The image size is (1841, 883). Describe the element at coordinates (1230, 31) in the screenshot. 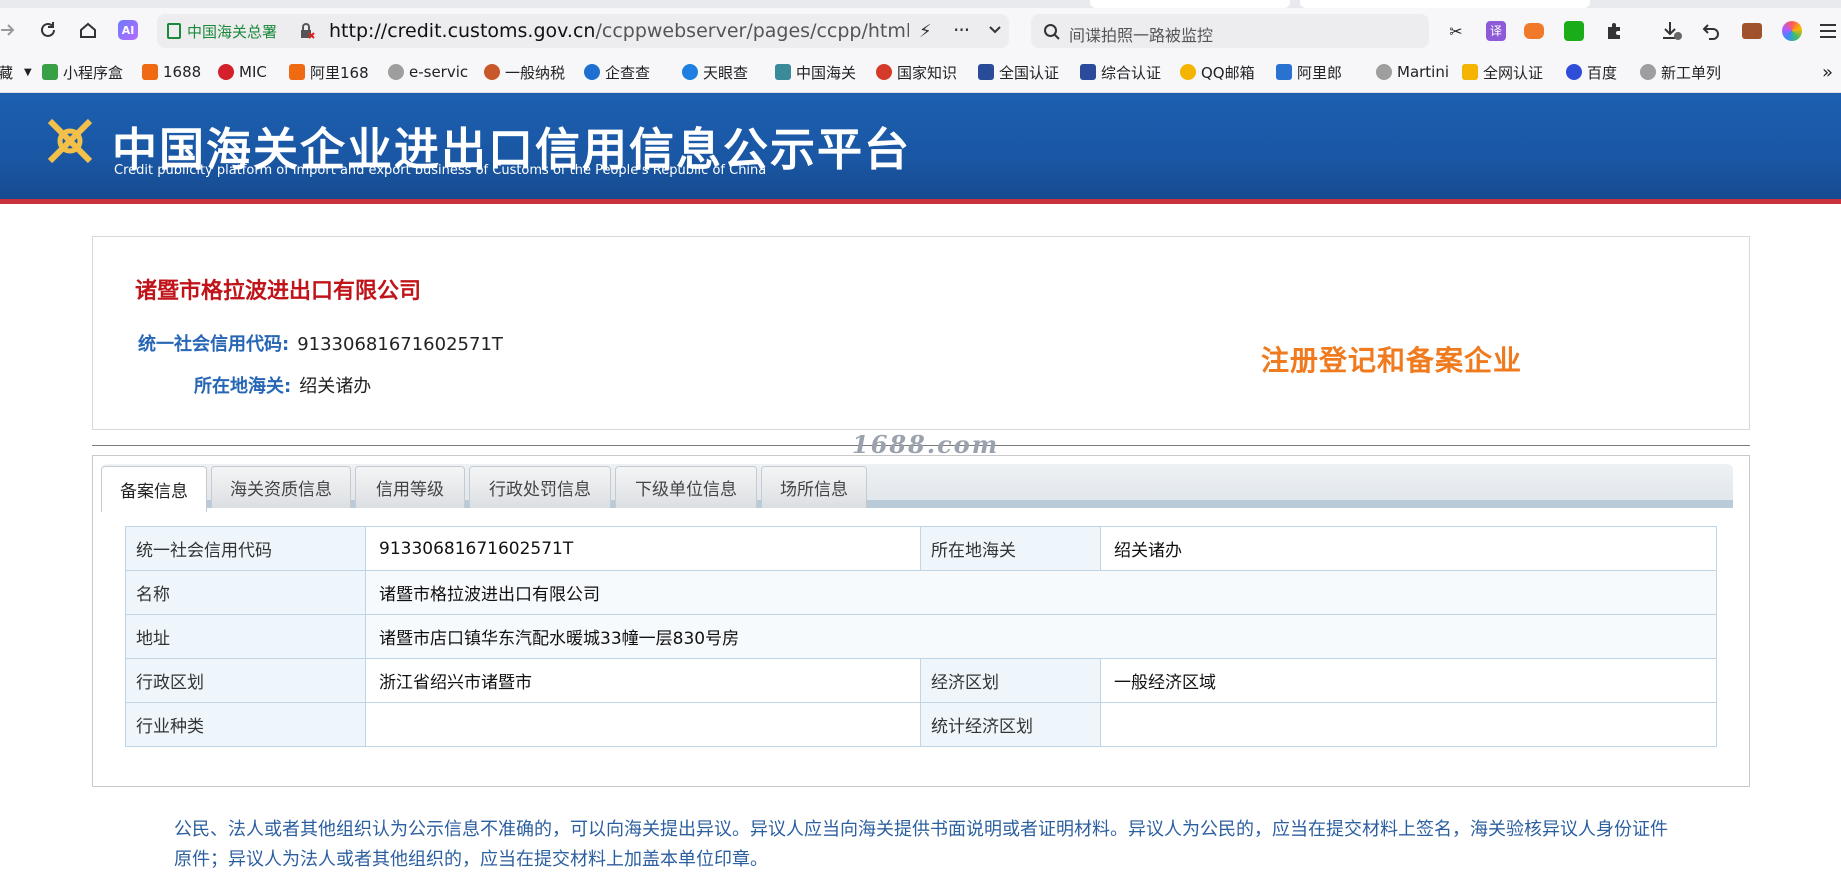

I see `search-box: 间谍拍照一路被监控` at that location.